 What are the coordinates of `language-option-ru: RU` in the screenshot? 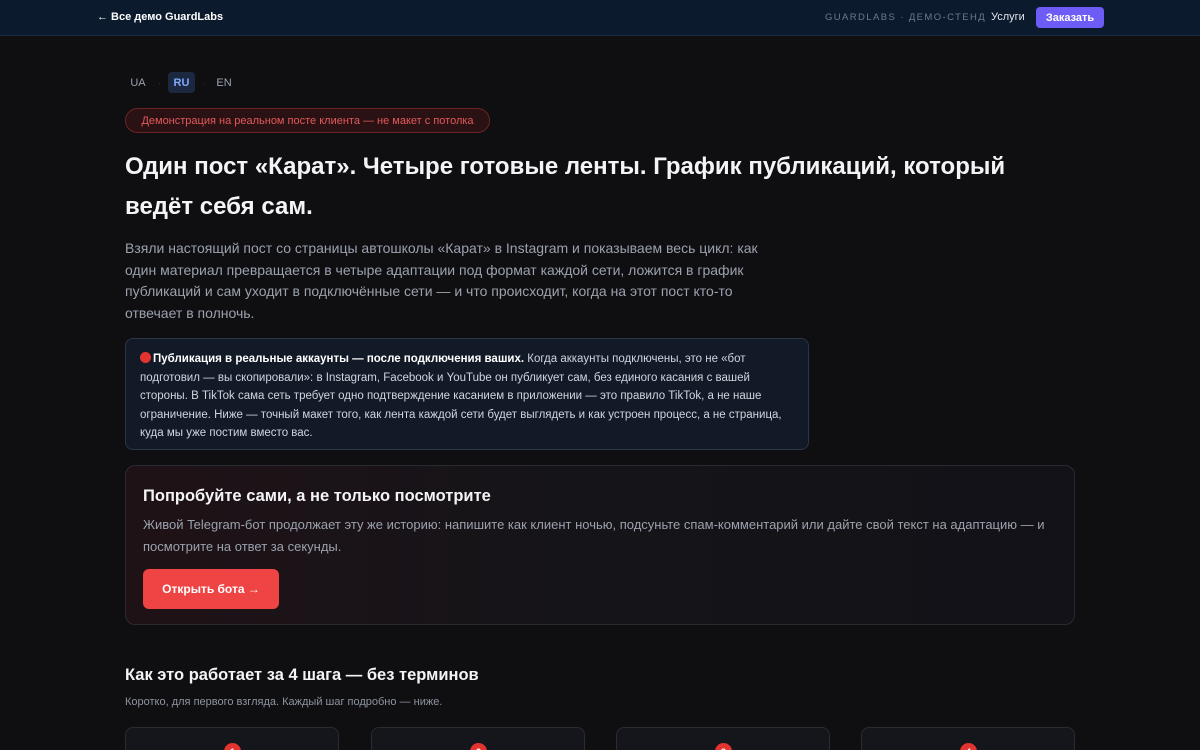 It's located at (181, 82).